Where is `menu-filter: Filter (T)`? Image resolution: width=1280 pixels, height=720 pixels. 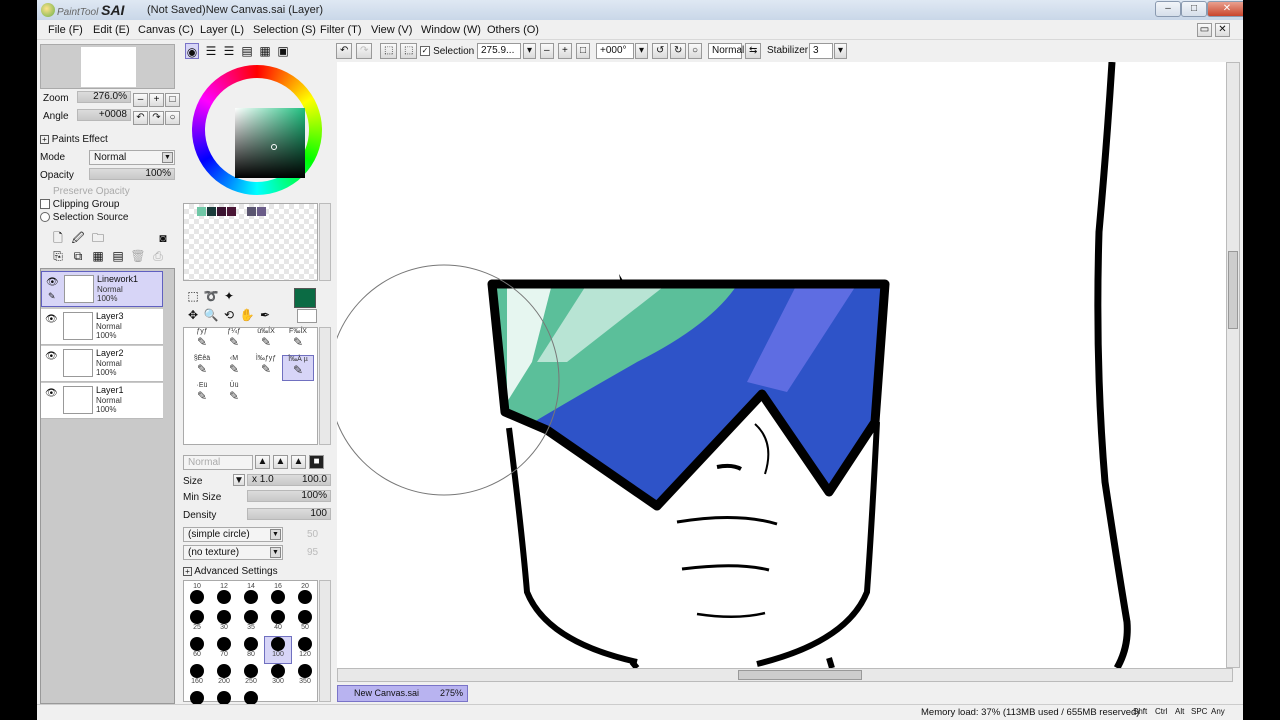 menu-filter: Filter (T) is located at coordinates (341, 30).